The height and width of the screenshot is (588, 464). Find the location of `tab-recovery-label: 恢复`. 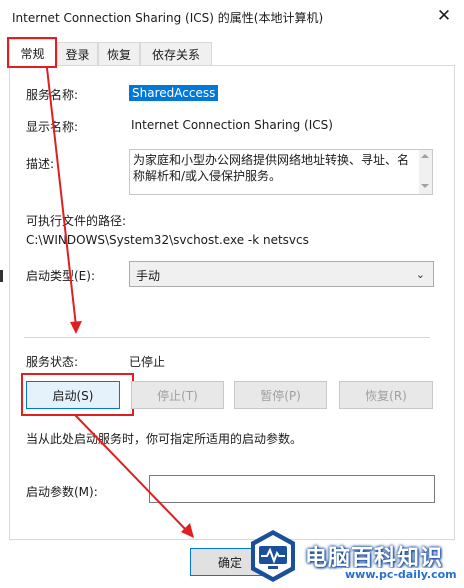

tab-recovery-label: 恢复 is located at coordinates (118, 54).